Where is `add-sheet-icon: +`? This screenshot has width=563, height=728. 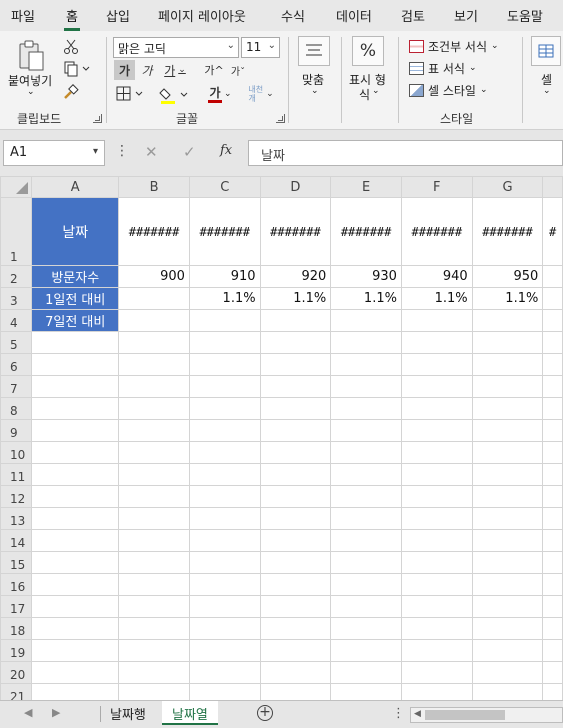
add-sheet-icon: + is located at coordinates (265, 713).